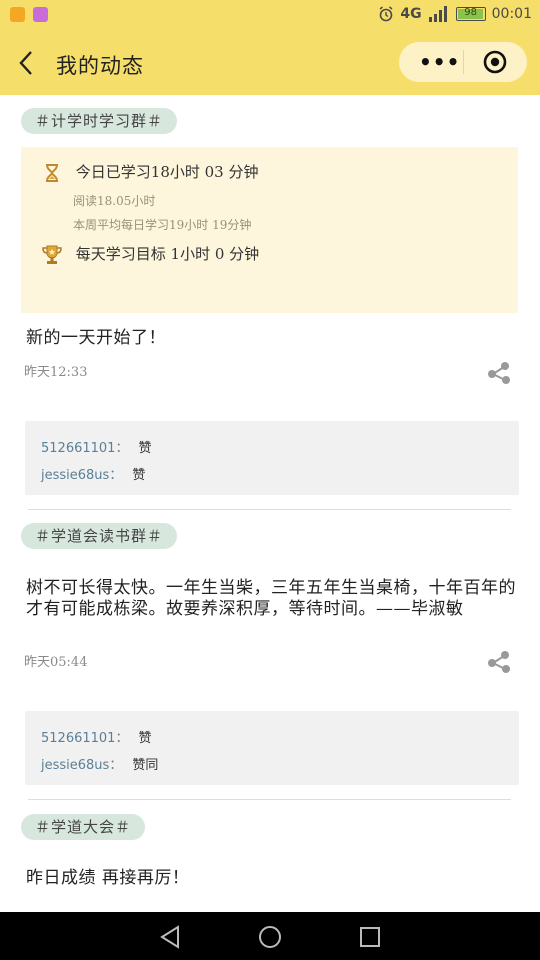  I want to click on post-time: 昨天12:33, so click(56, 372).